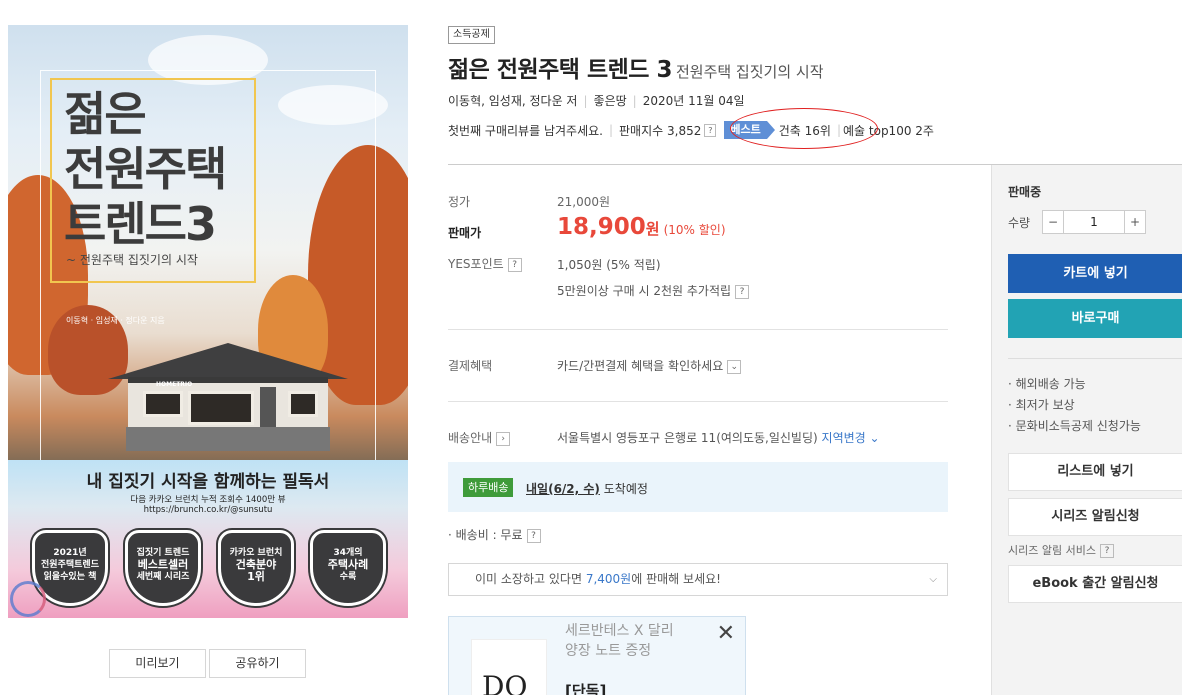  I want to click on quantity-plus-button: +, so click(1135, 222).